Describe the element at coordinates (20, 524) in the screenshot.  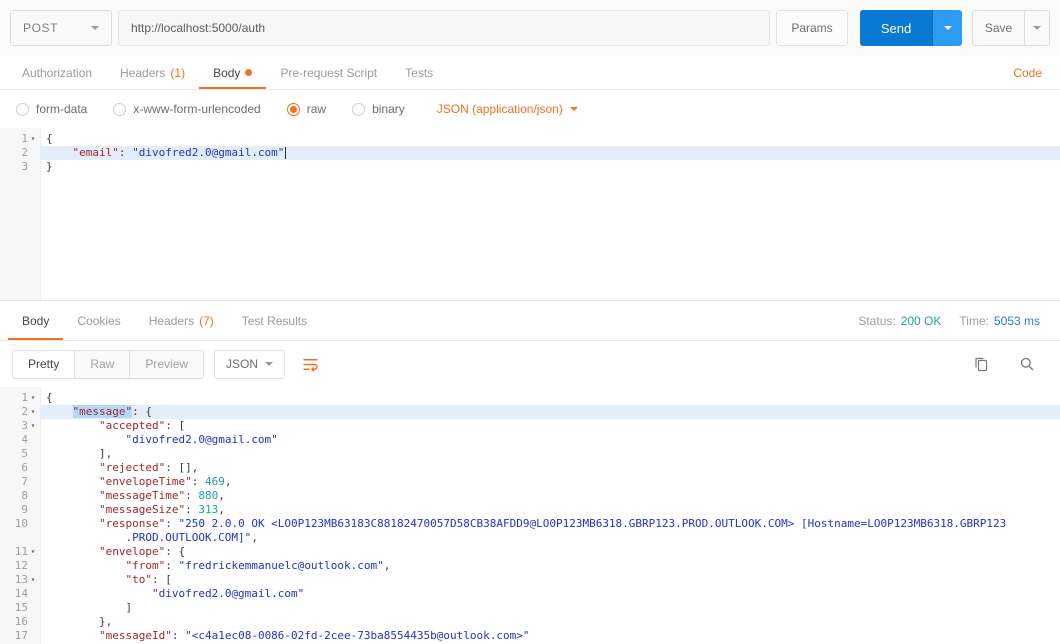
I see `line-number: 10` at that location.